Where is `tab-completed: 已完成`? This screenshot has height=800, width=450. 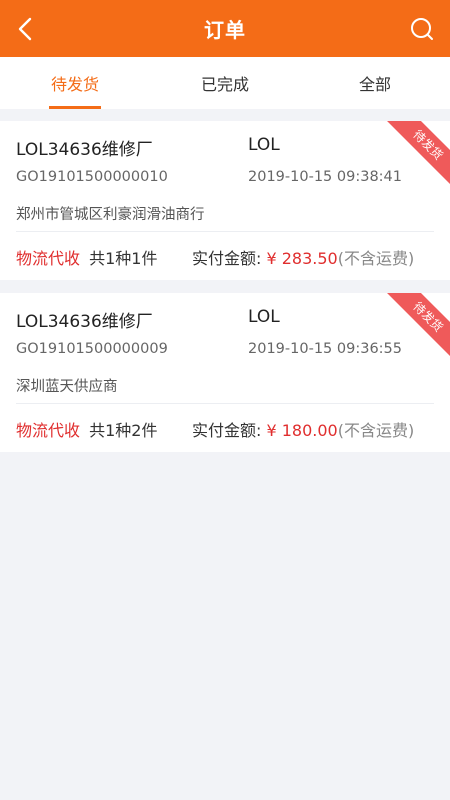
tab-completed: 已完成 is located at coordinates (225, 83).